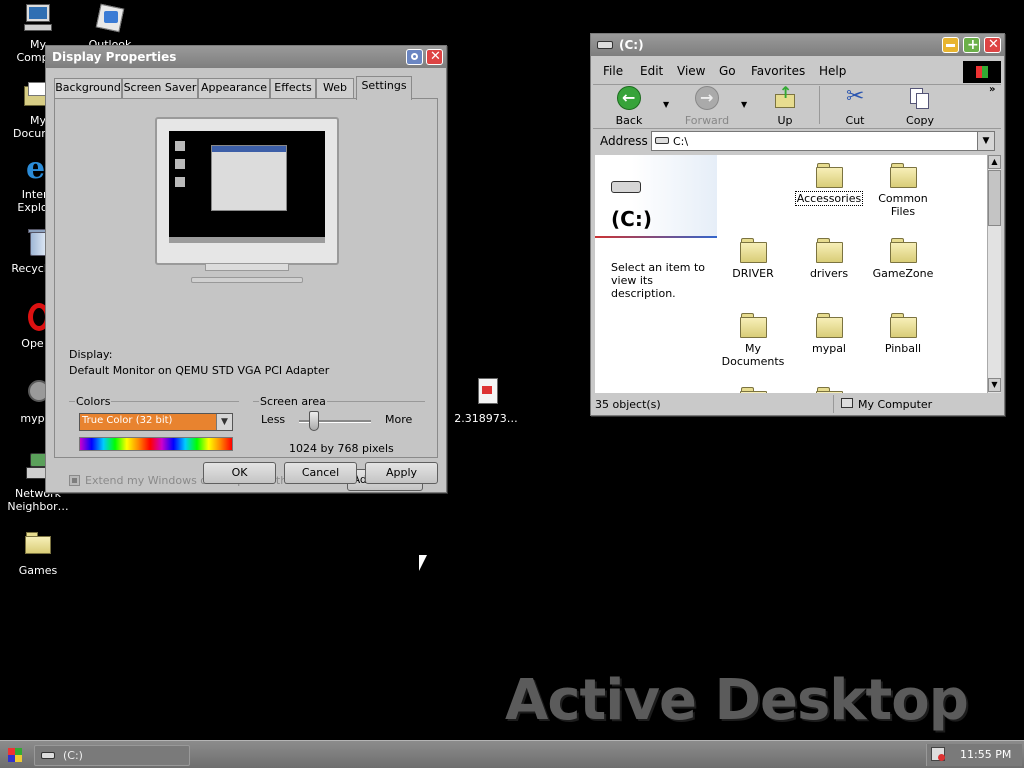 This screenshot has width=1024, height=768. What do you see at coordinates (785, 96) in the screenshot?
I see `up-folder-icon: ↑` at bounding box center [785, 96].